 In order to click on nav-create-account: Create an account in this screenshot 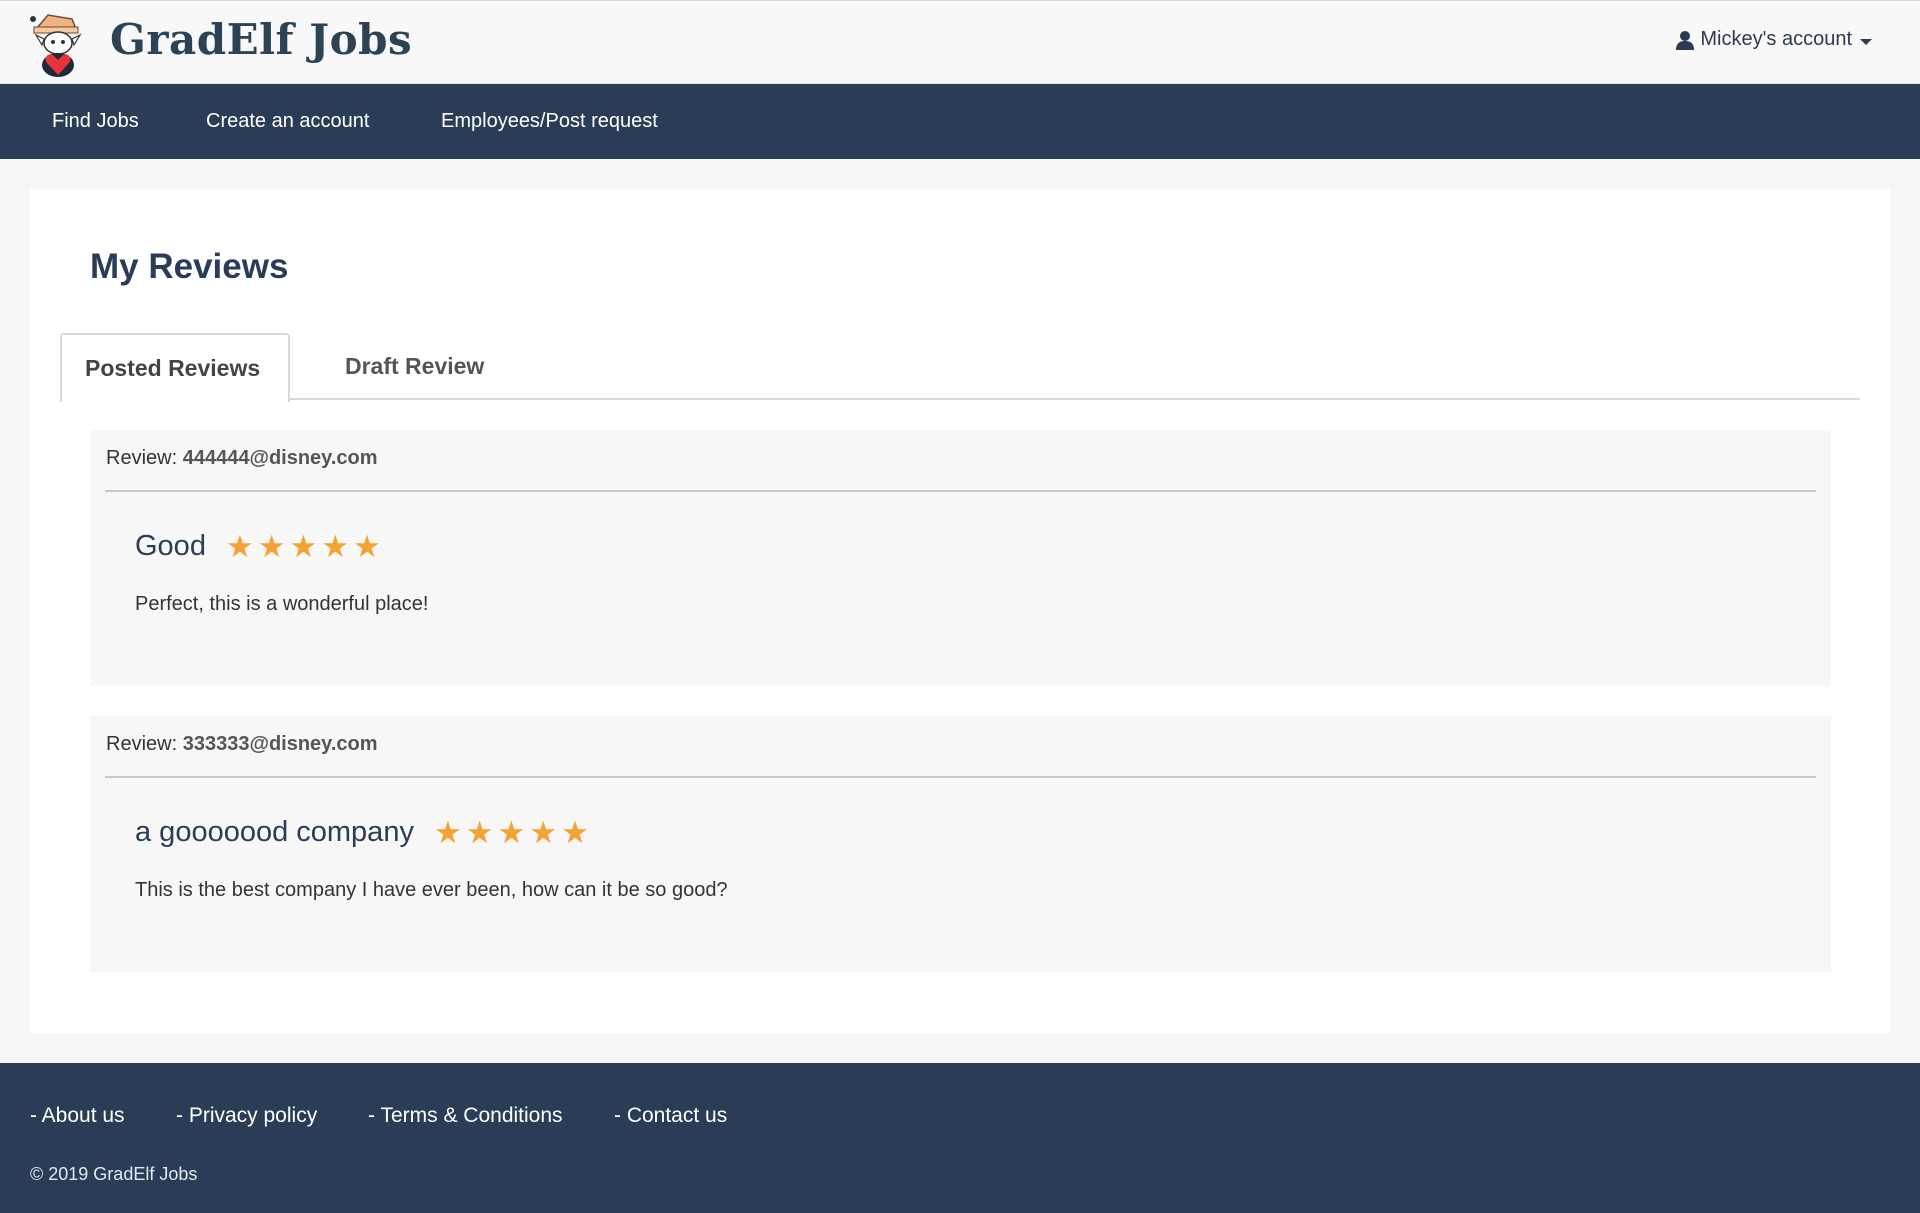, I will do `click(287, 121)`.